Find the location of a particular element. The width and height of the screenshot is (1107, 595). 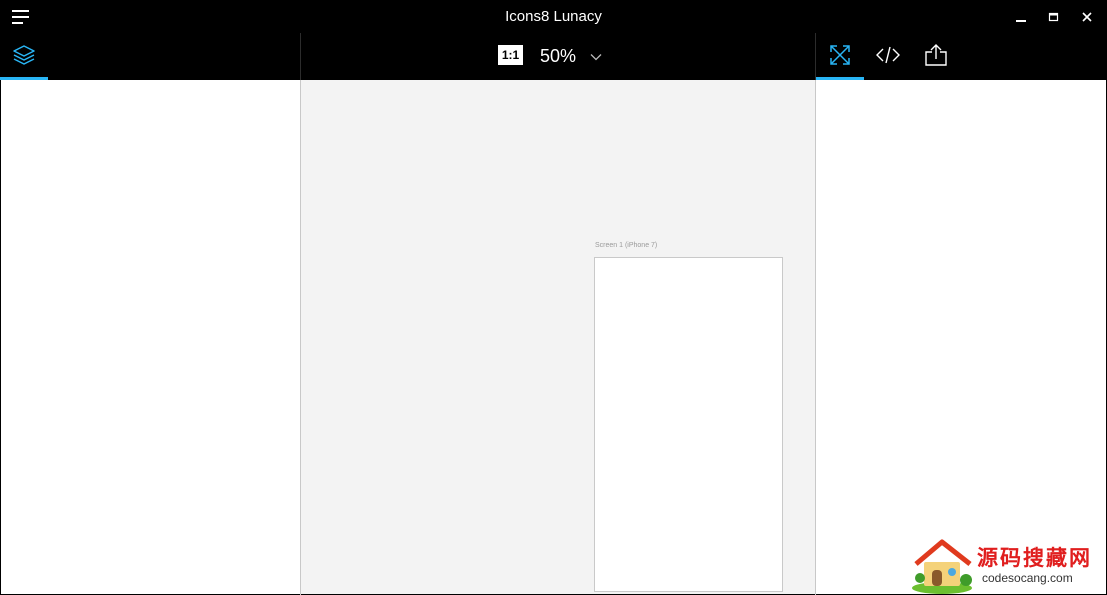

share-export-icon is located at coordinates (936, 55).